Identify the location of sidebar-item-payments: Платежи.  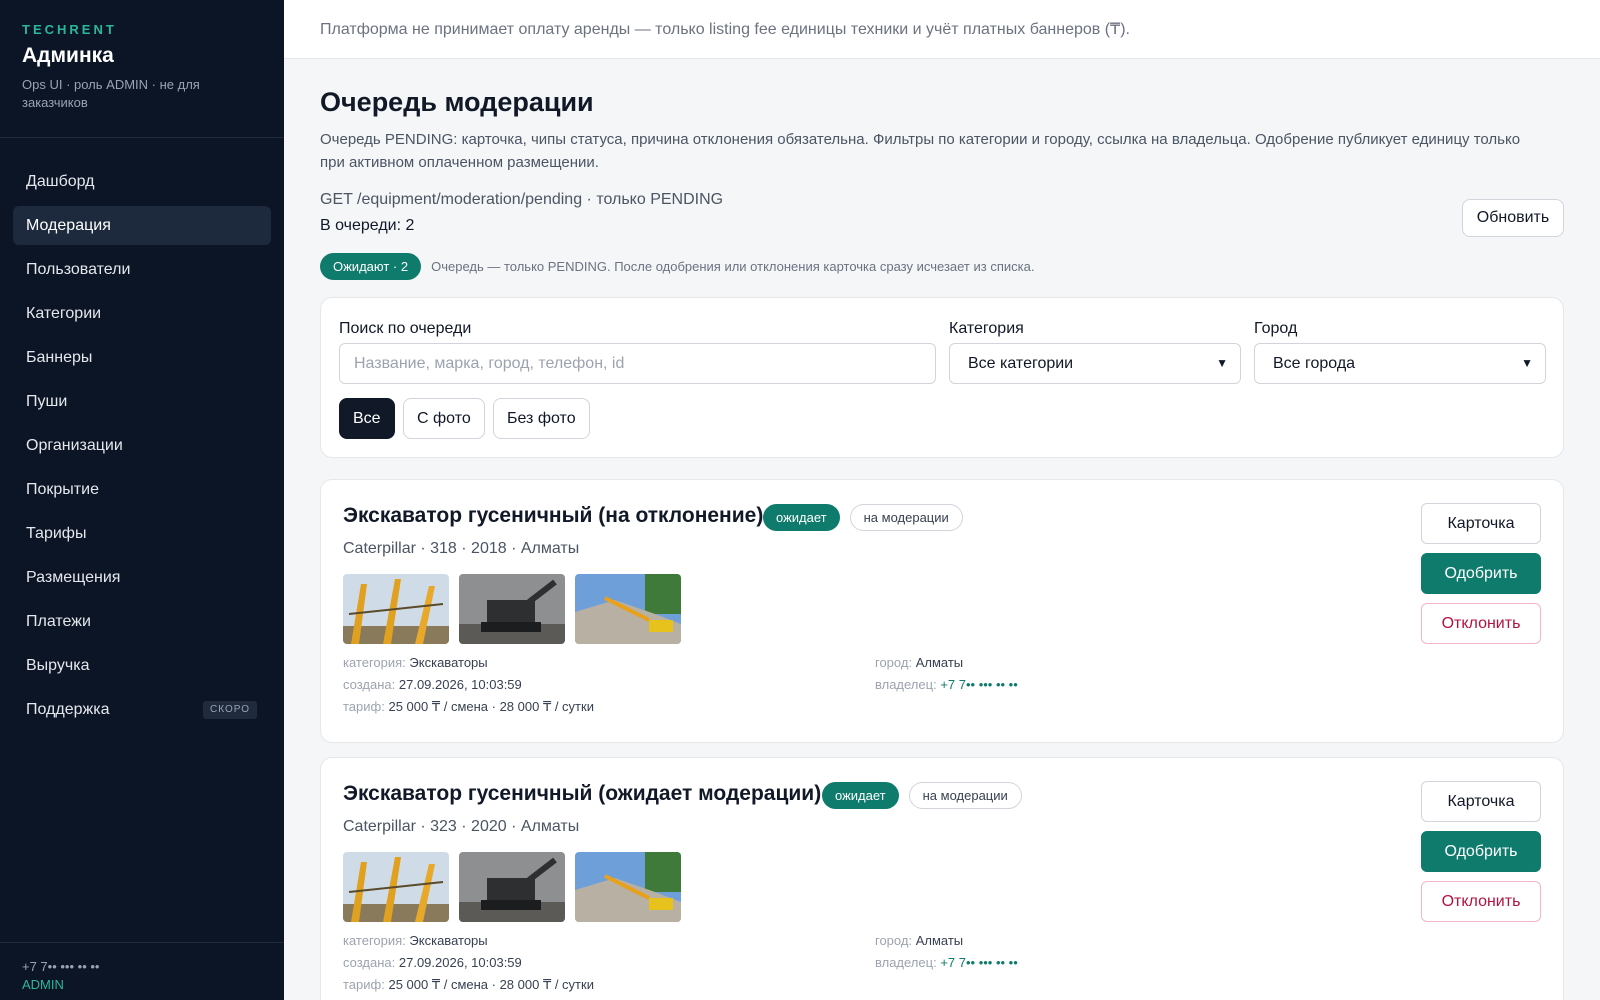
(142, 621).